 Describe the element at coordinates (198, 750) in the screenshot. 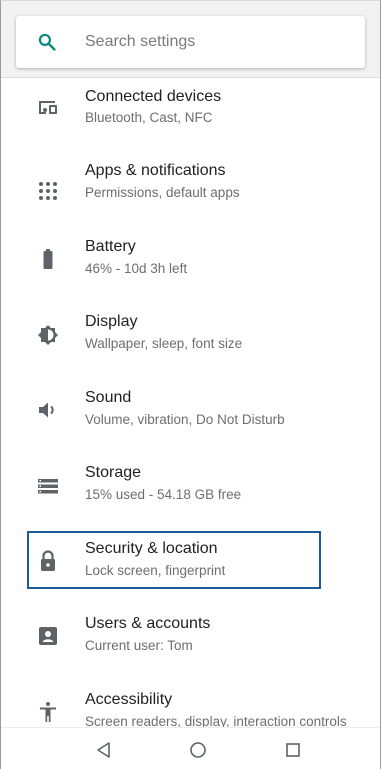

I see `home-icon` at that location.